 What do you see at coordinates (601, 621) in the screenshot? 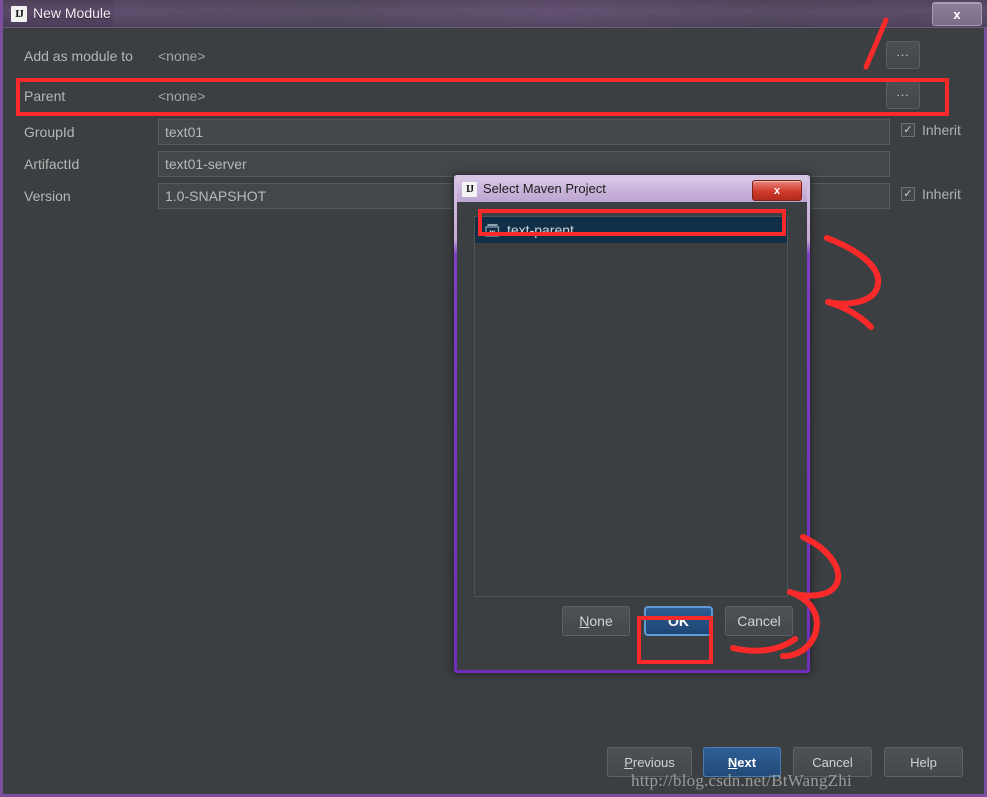
I see `none-label-rest: one` at bounding box center [601, 621].